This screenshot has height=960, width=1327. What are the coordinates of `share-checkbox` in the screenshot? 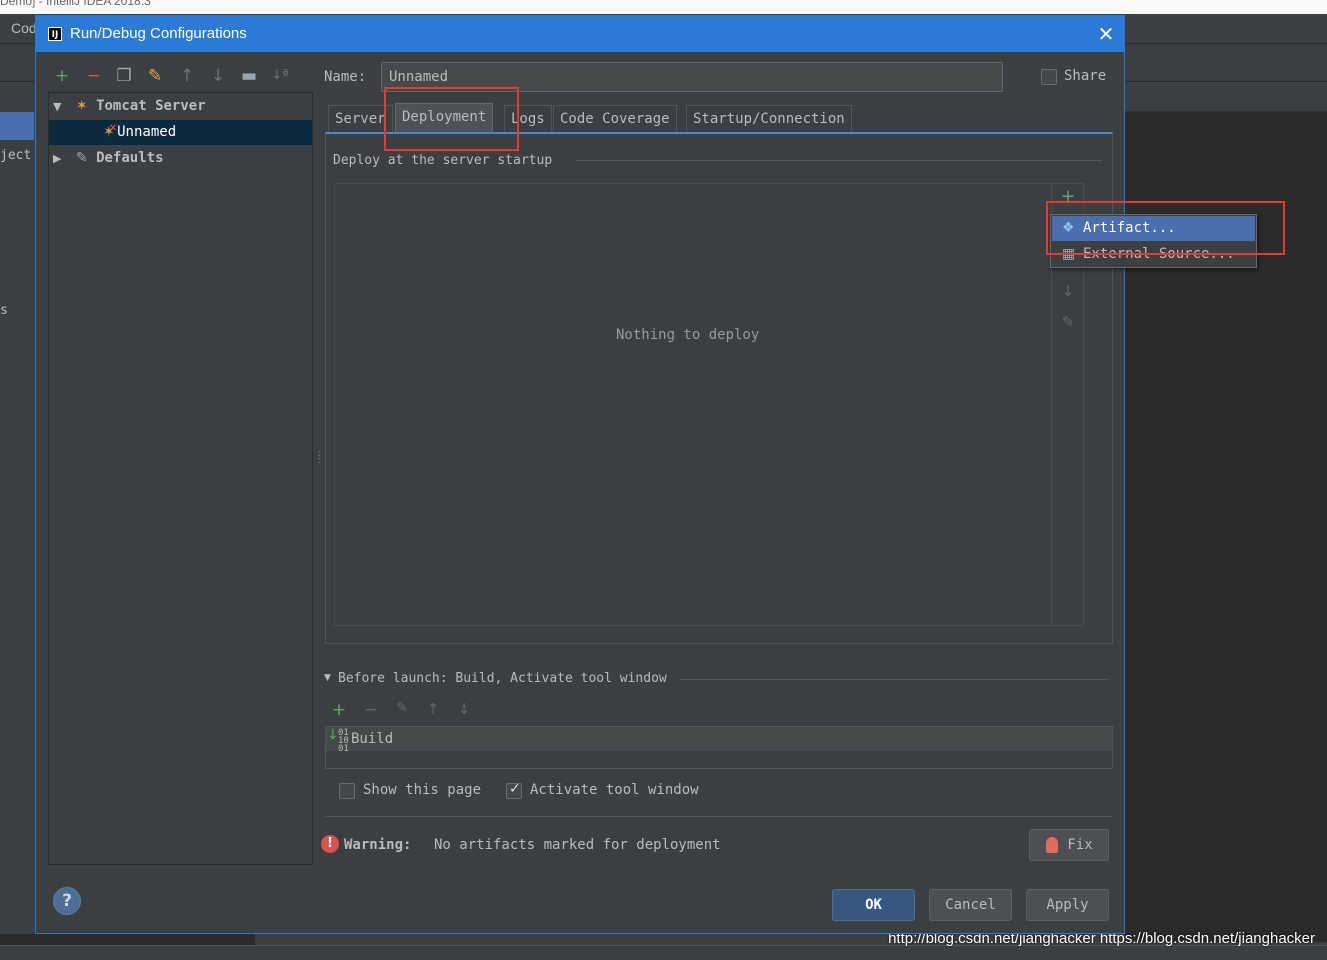 It's located at (1049, 77).